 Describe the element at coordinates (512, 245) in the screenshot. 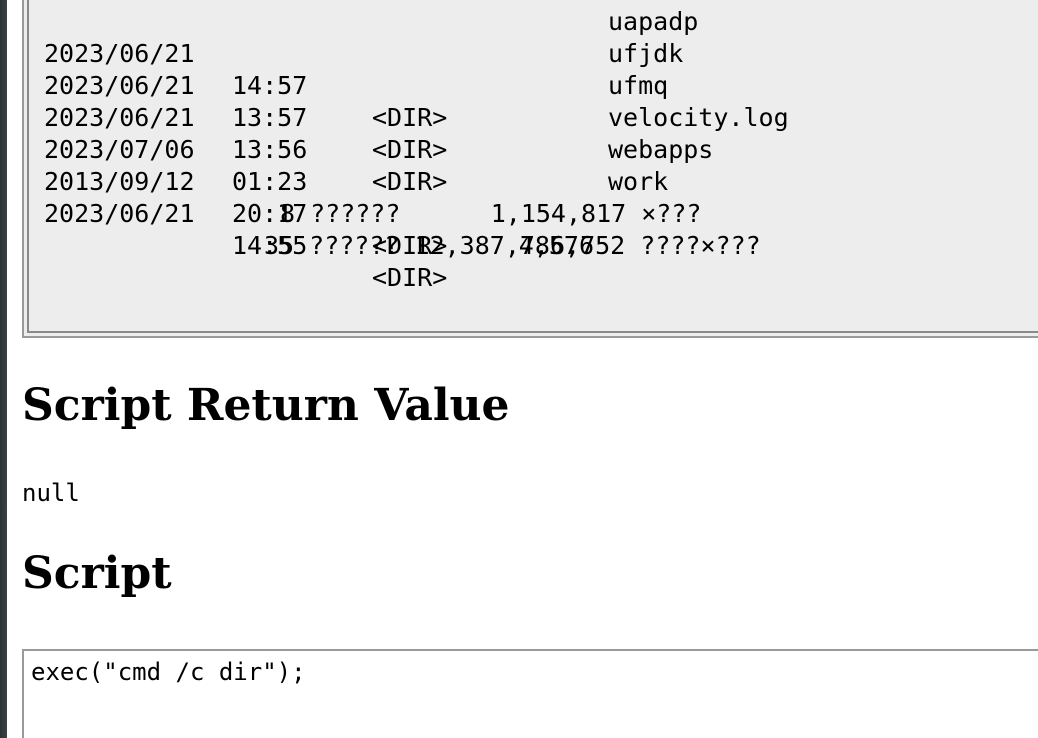

I see `summary-dirs-line: 35 ?????? 12,387,786,752 ????×???` at that location.